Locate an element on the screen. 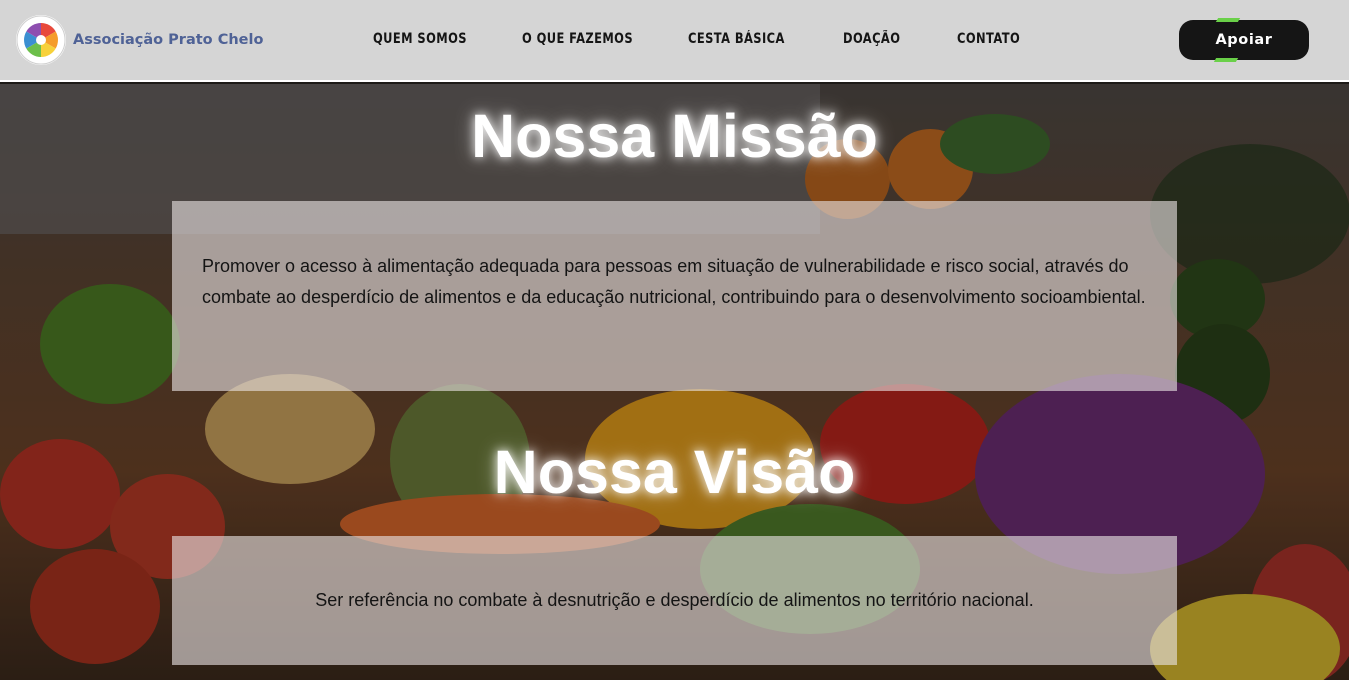 This screenshot has width=1349, height=680. button-accent-bottom is located at coordinates (1226, 60).